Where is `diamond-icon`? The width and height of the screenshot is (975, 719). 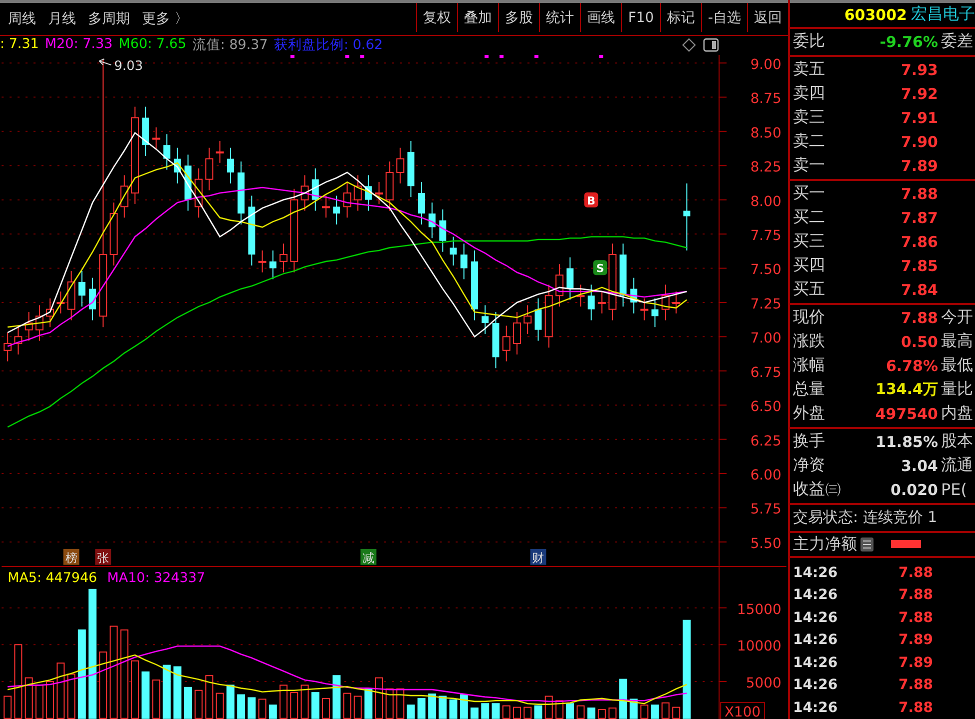
diamond-icon is located at coordinates (689, 45).